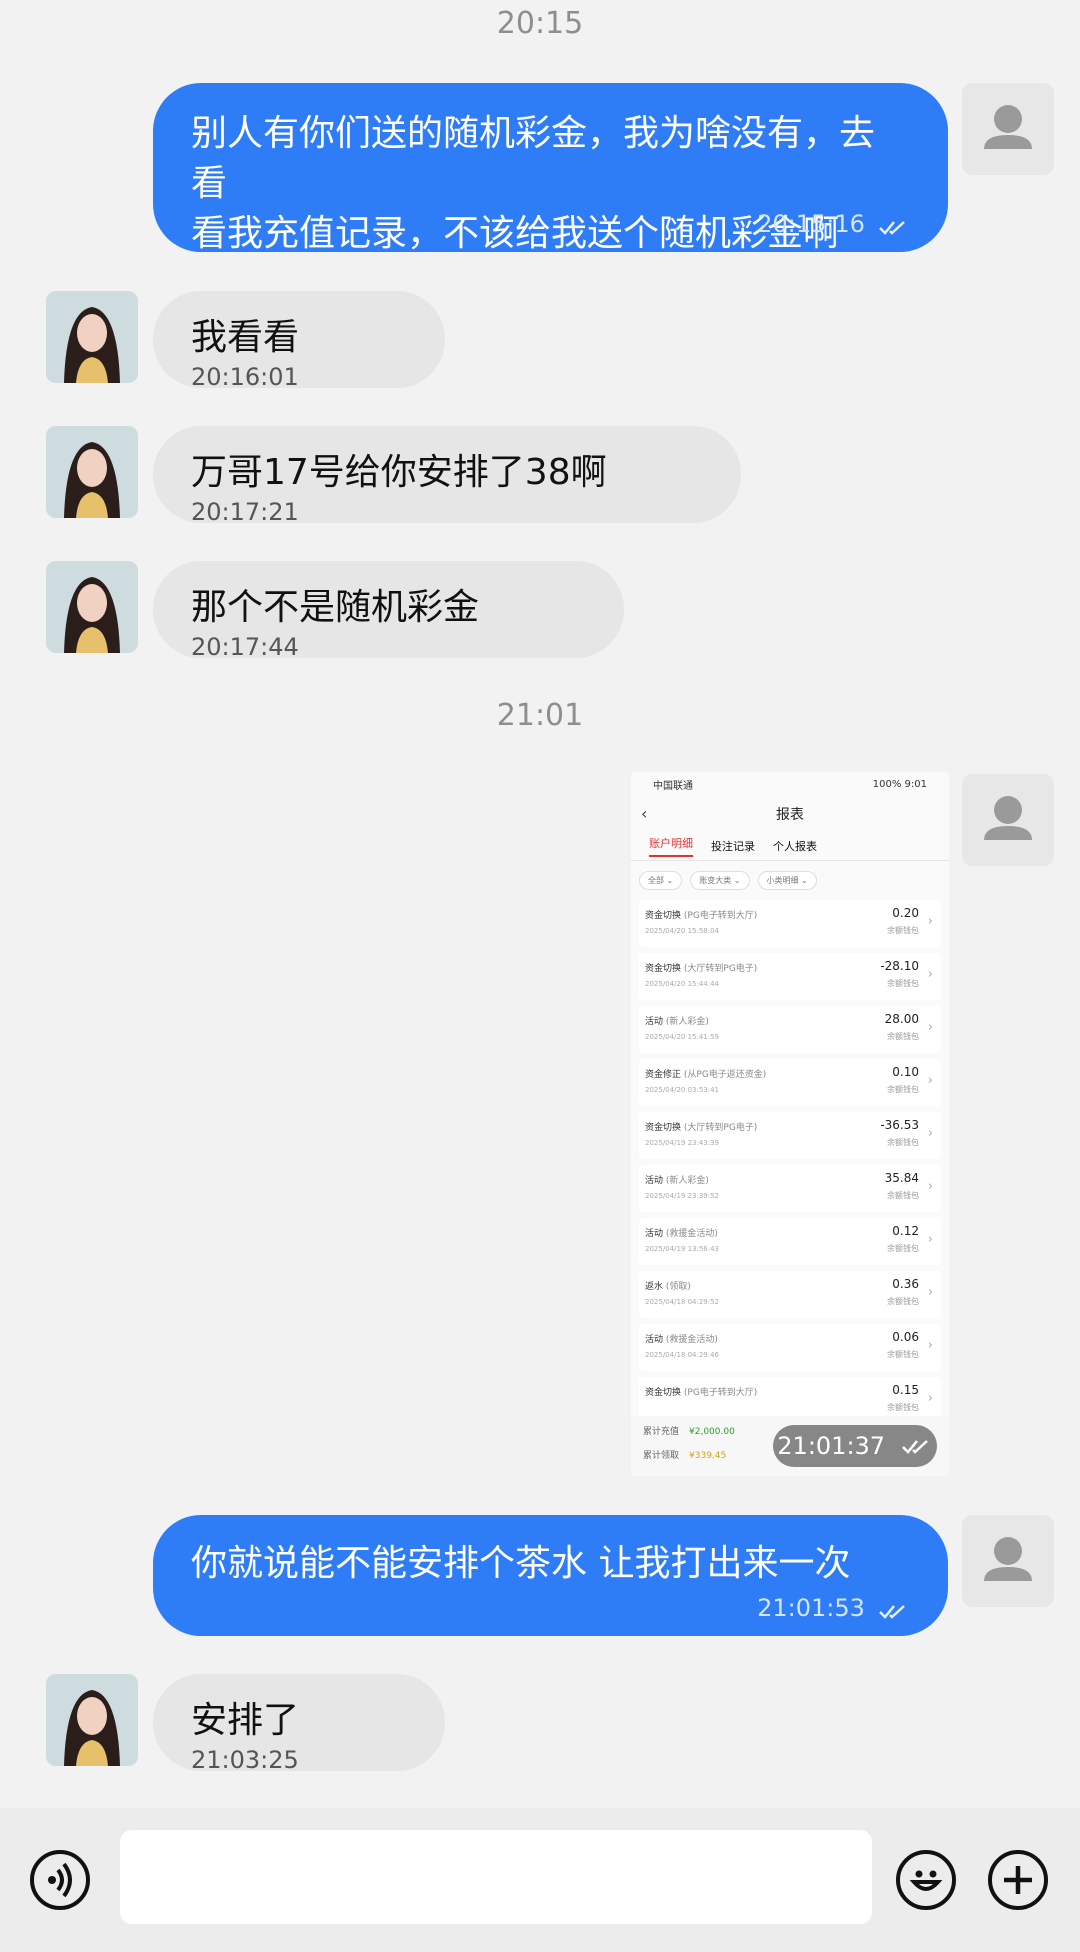  What do you see at coordinates (299, 1724) in the screenshot?
I see `message-bubble-incoming: 安排了 21:03:25` at bounding box center [299, 1724].